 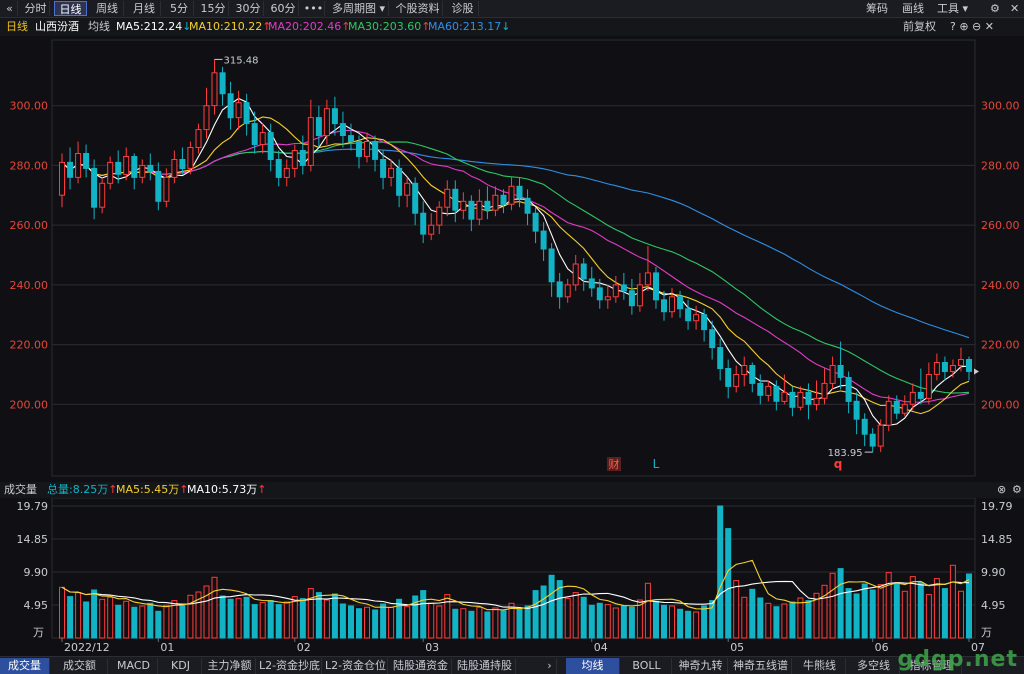 I want to click on tabs-scroll-arrow: ›, so click(x=550, y=666).